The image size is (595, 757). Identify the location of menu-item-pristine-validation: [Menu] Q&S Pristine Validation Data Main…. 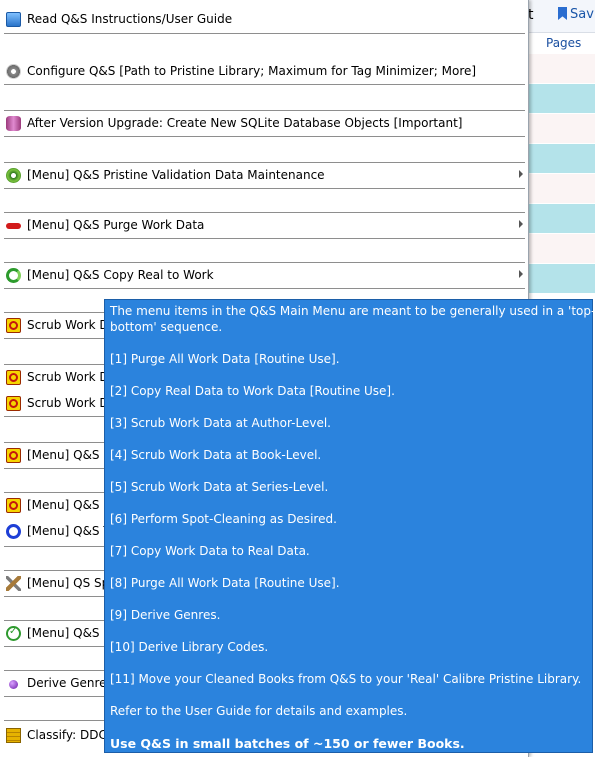
(264, 176).